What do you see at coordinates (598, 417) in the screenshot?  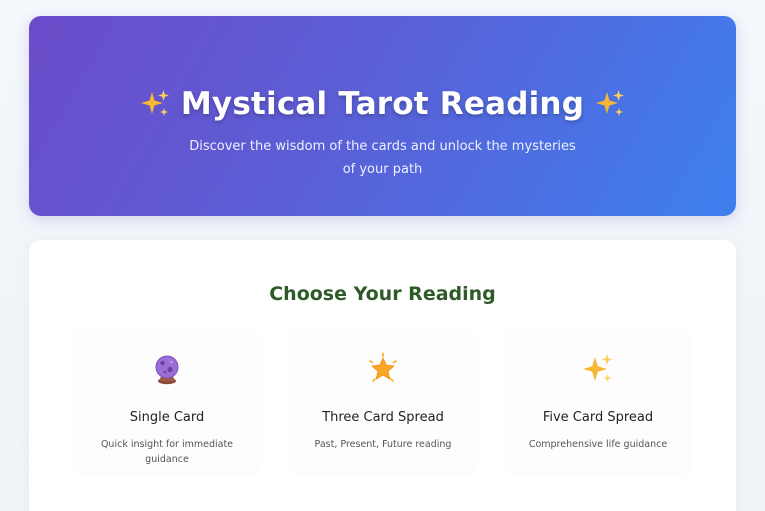 I see `reading-option-name: Five Card Spread` at bounding box center [598, 417].